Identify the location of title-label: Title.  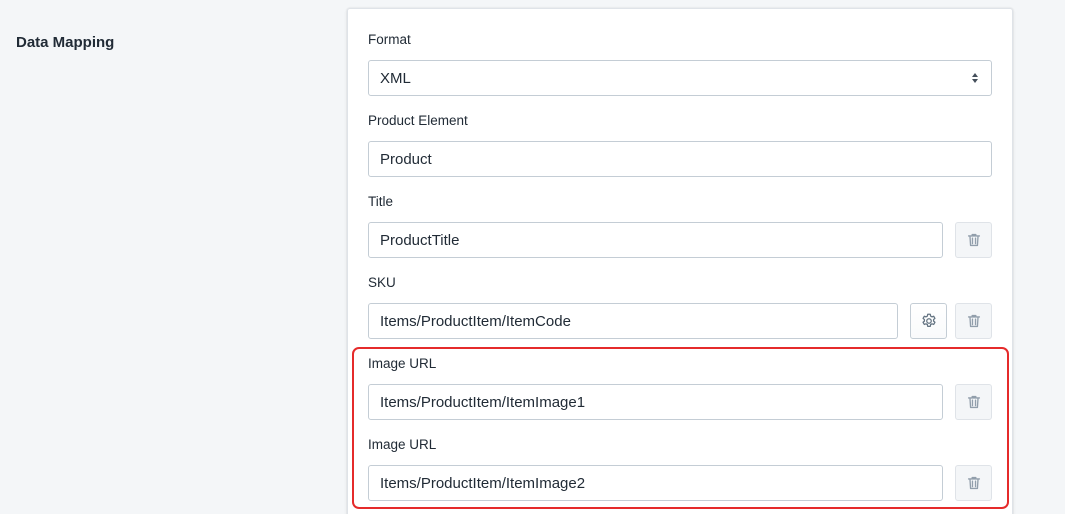
(381, 201).